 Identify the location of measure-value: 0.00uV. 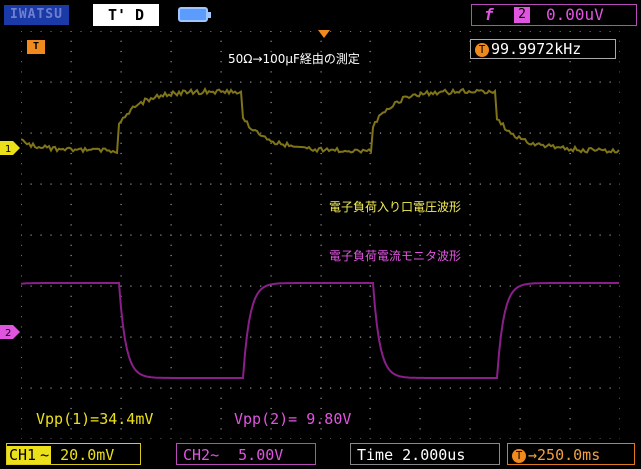
(575, 14).